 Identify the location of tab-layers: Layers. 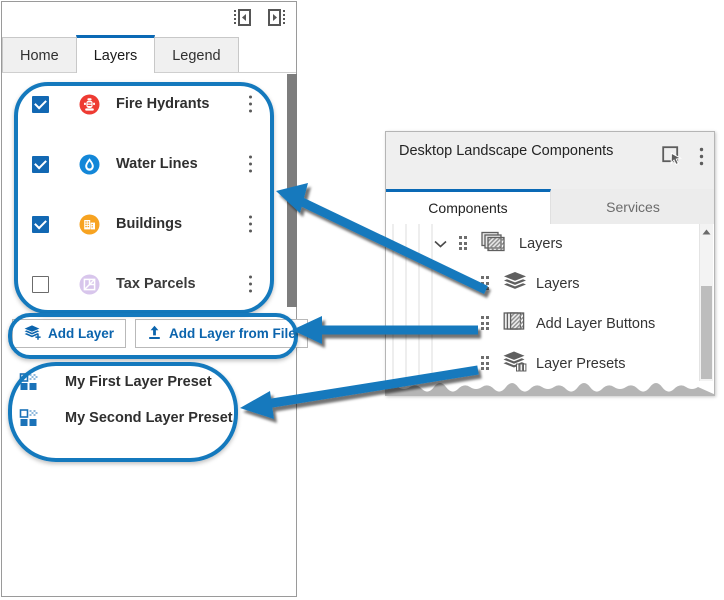
(115, 54).